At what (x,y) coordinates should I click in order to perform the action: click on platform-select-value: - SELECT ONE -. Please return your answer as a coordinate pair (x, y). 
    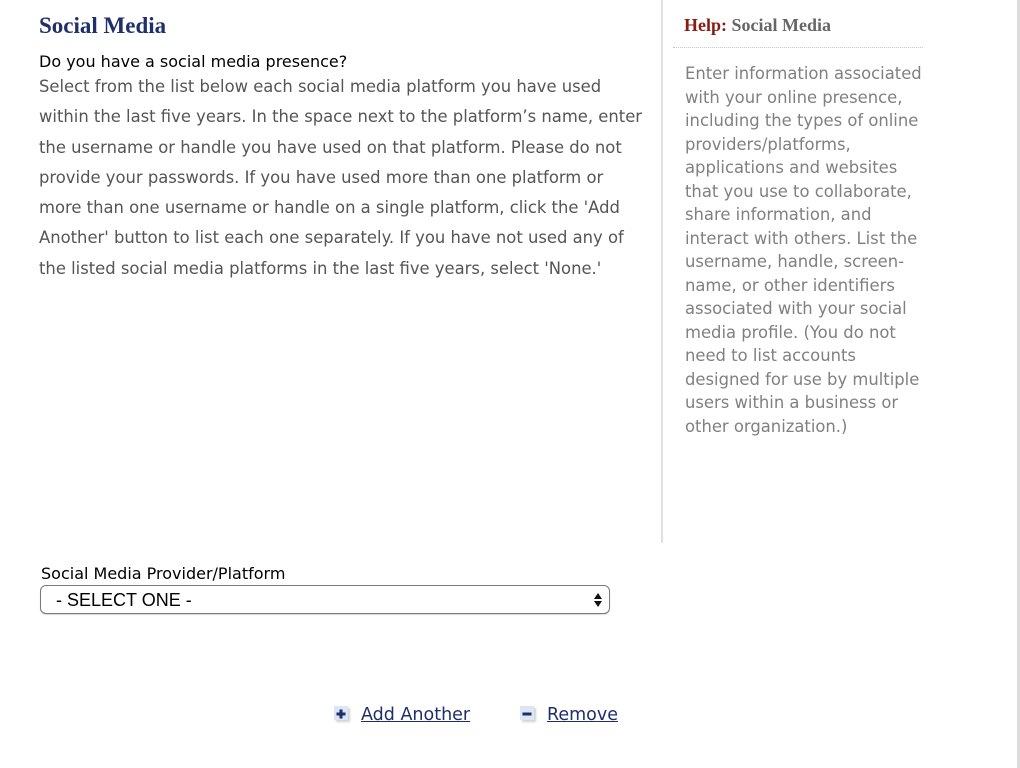
    Looking at the image, I should click on (124, 600).